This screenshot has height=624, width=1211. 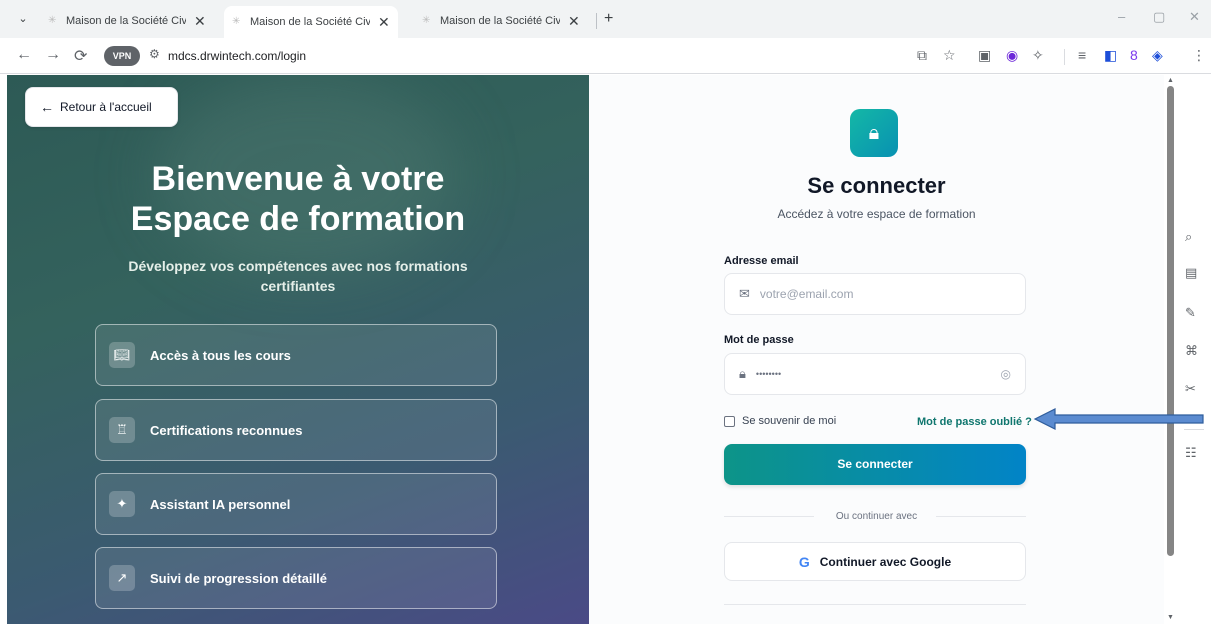 What do you see at coordinates (23, 19) in the screenshot?
I see `tab-search-chevron-icon: ⌄` at bounding box center [23, 19].